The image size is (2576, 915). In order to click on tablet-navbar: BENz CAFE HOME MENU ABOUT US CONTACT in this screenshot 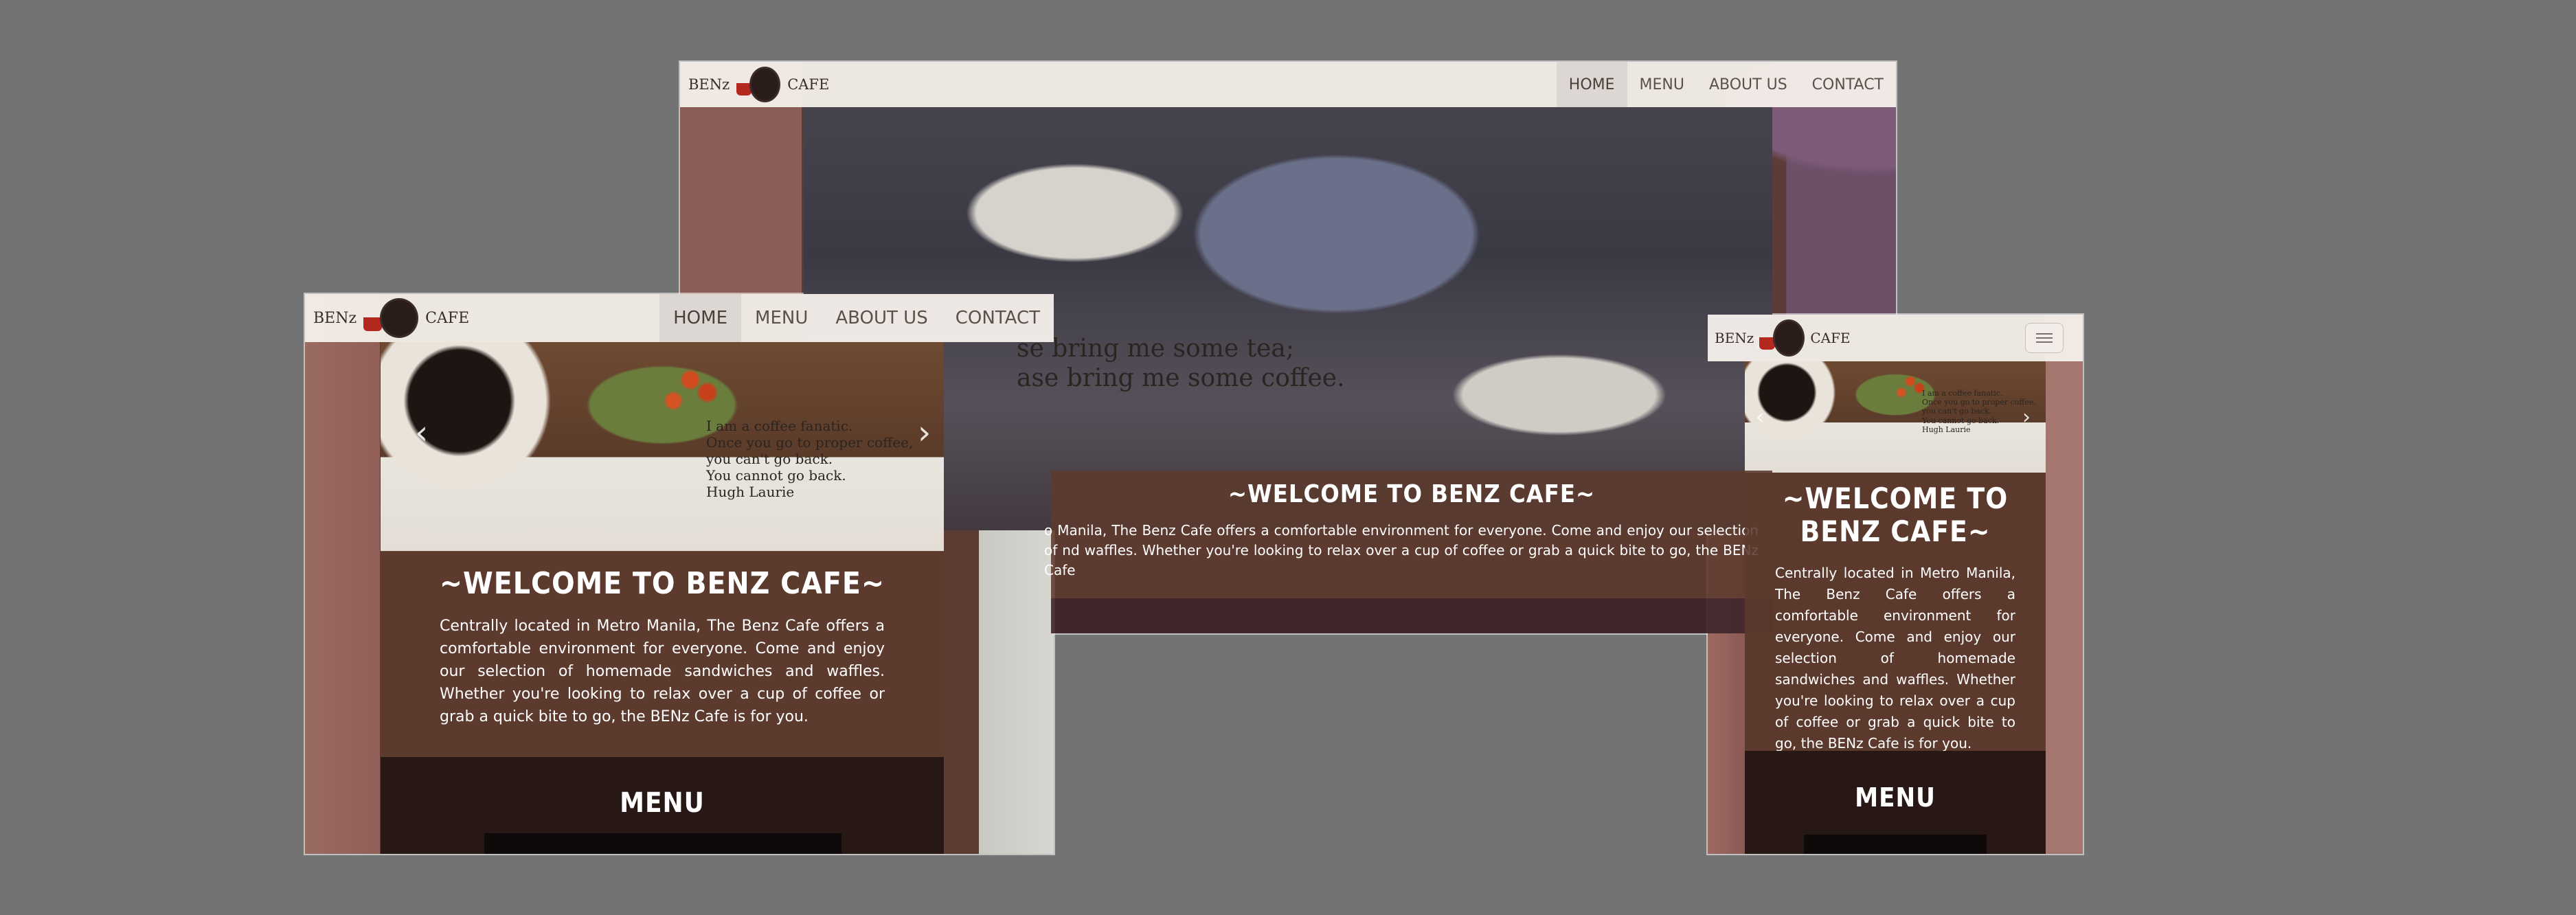, I will do `click(679, 318)`.